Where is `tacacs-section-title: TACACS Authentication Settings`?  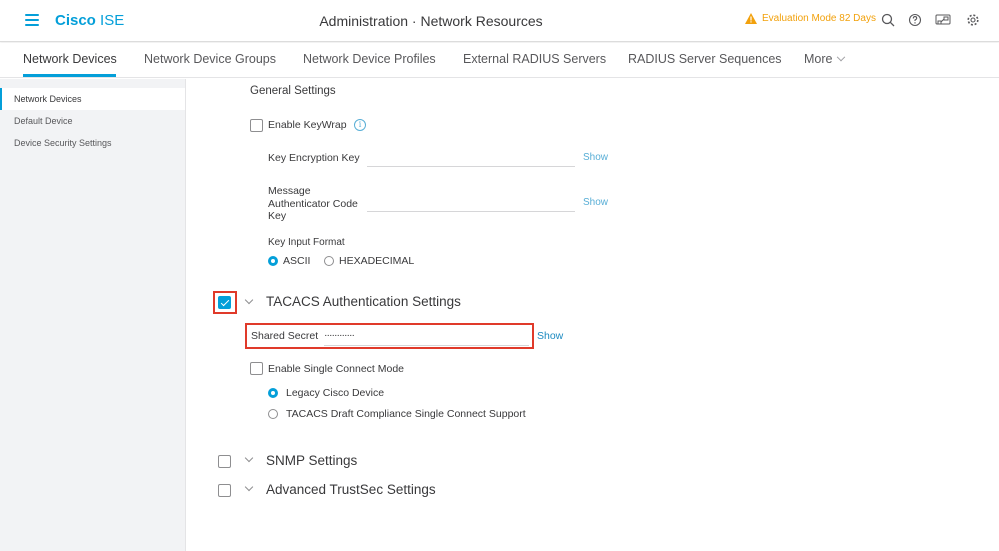 tacacs-section-title: TACACS Authentication Settings is located at coordinates (363, 301).